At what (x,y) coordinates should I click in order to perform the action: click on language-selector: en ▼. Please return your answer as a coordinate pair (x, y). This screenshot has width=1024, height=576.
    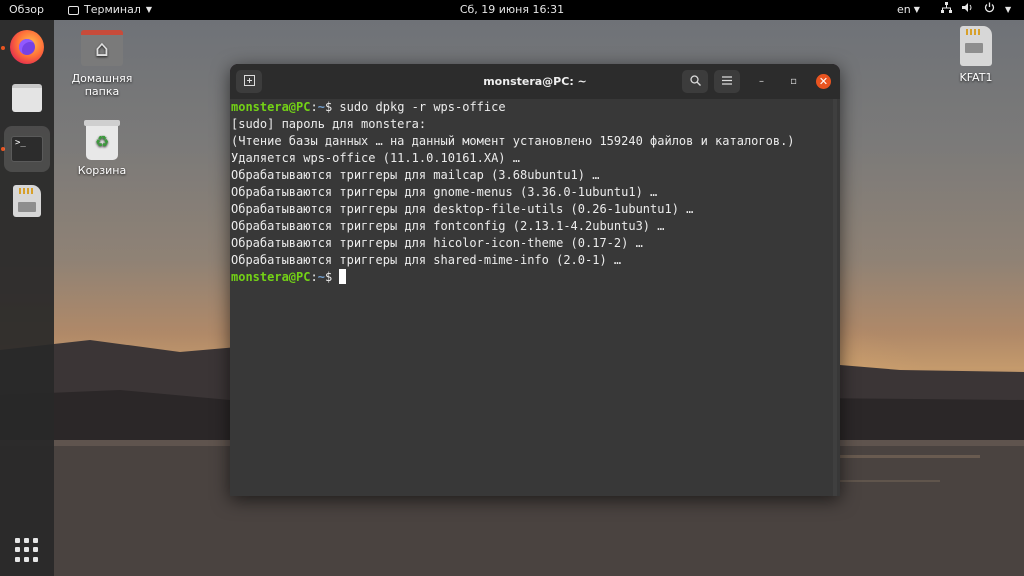
    Looking at the image, I should click on (908, 10).